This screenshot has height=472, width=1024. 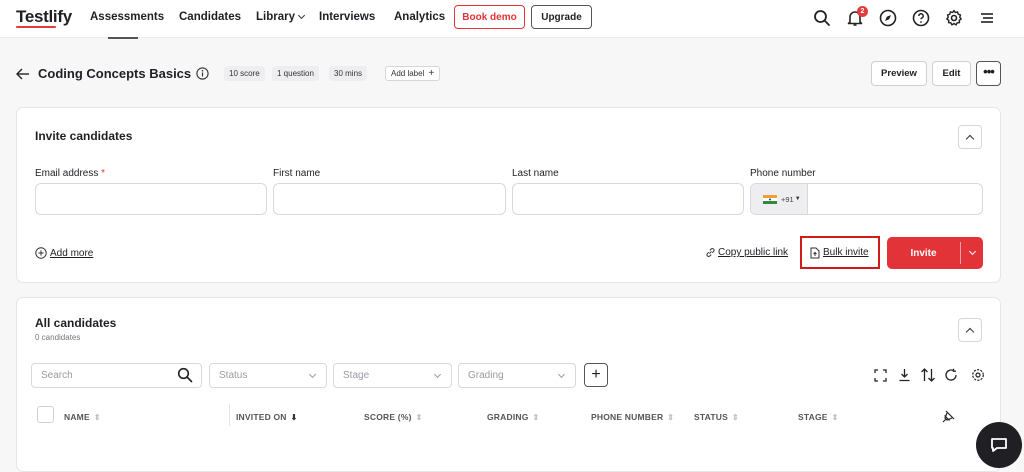 I want to click on sort-desc-icon: ⬇, so click(x=294, y=417).